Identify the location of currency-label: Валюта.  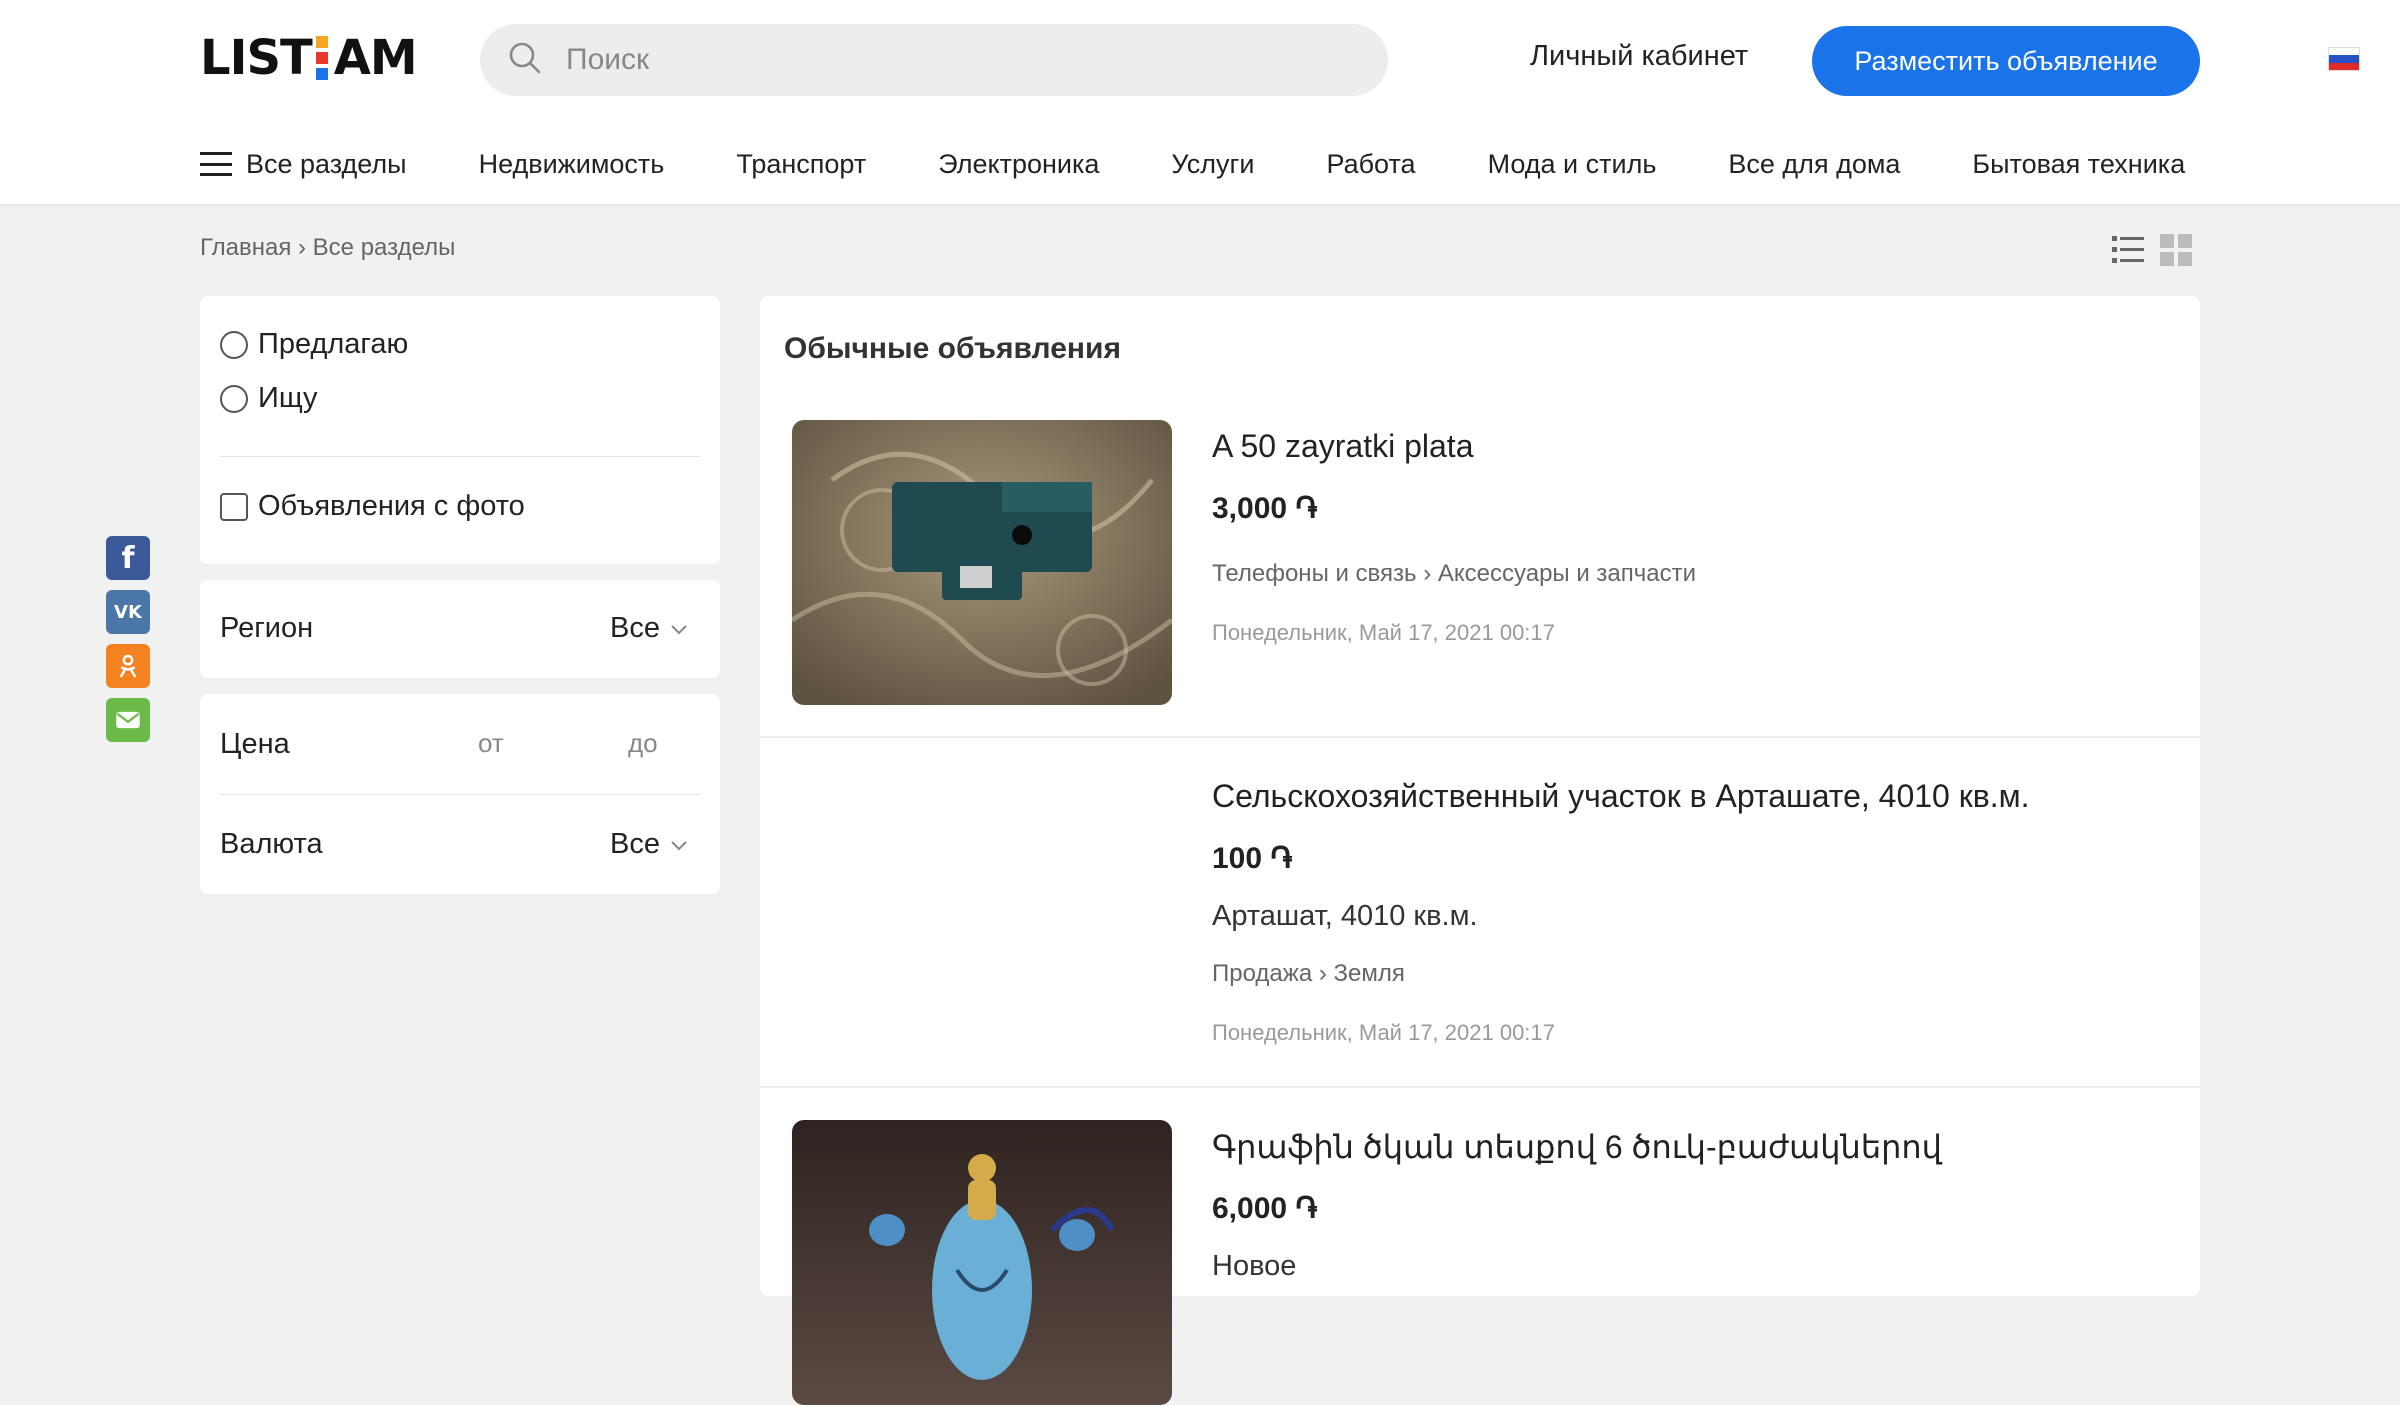
(271, 844).